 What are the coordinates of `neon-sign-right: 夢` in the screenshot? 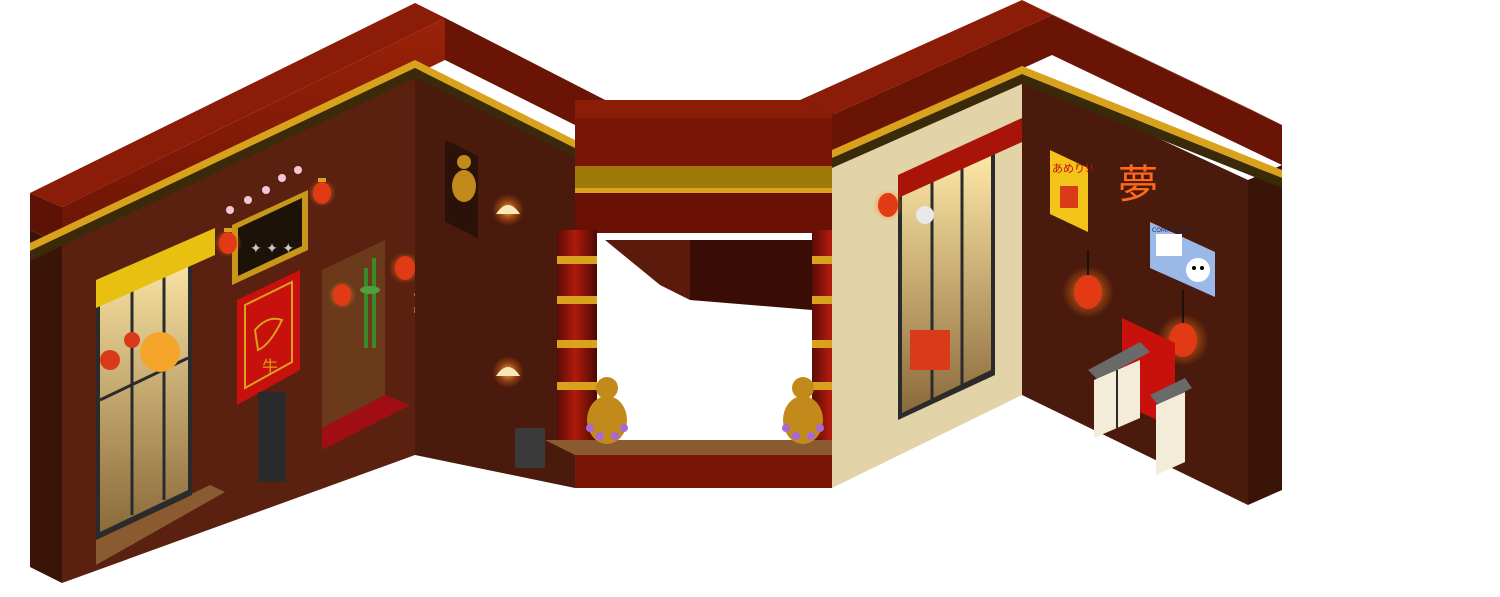 It's located at (1138, 185).